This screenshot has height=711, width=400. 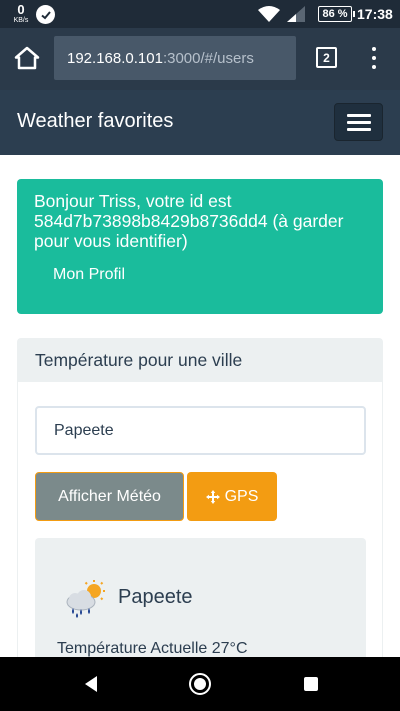 I want to click on network-speed: 0 KB/s, so click(x=21, y=13).